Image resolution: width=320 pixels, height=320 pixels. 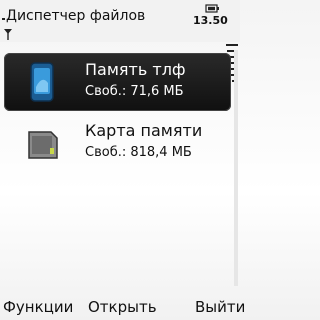 I want to click on scrollbar, so click(x=236, y=168).